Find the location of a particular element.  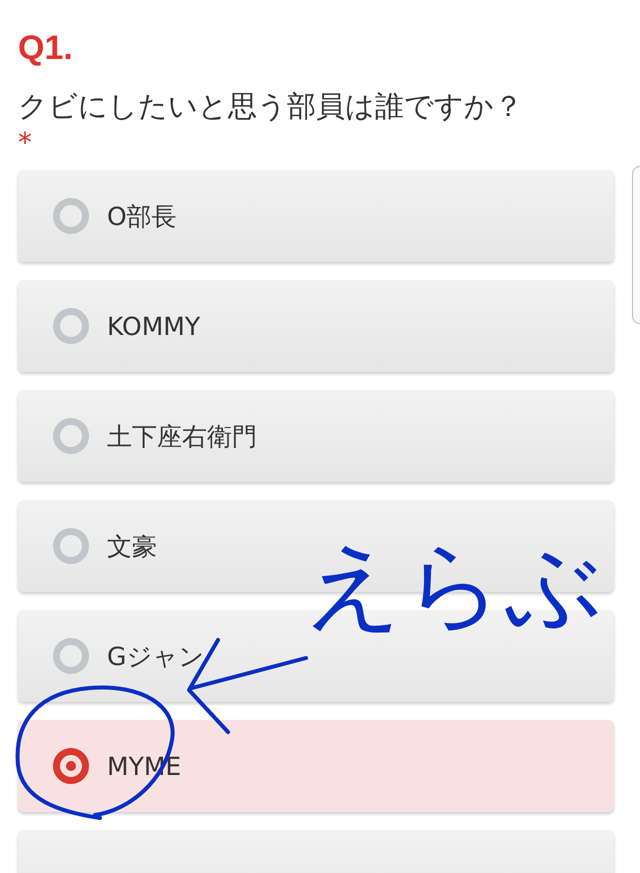

question-number: Q1. is located at coordinates (45, 48).